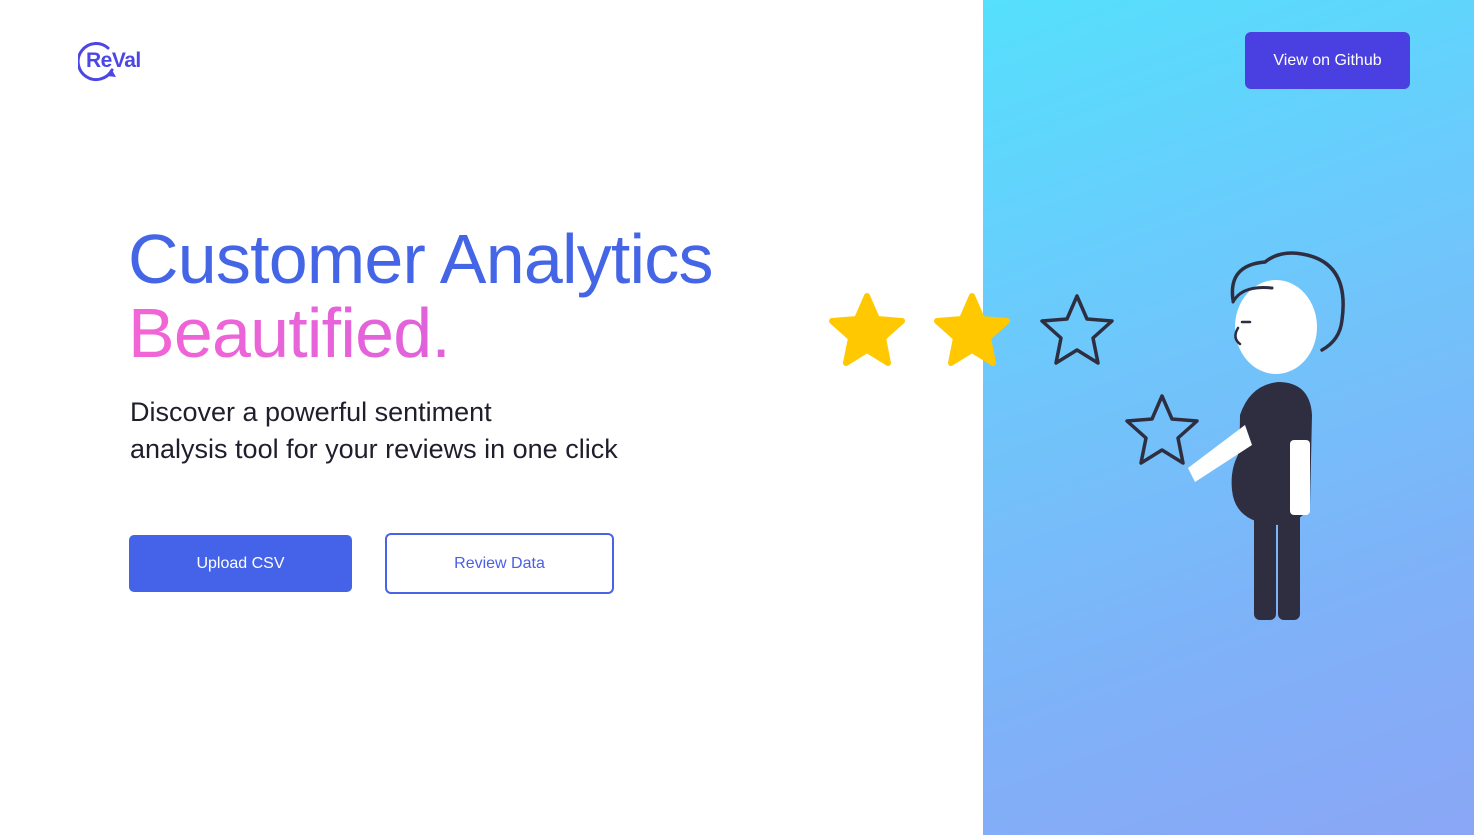 Image resolution: width=1474 pixels, height=835 pixels. I want to click on logo-text: ReVal, so click(113, 60).